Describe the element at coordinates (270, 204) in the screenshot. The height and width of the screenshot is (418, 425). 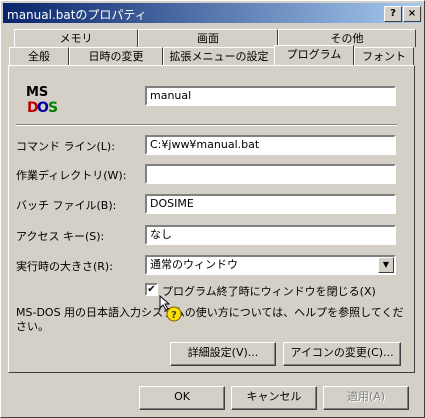
I see `batch-file-field: DOSIME` at that location.